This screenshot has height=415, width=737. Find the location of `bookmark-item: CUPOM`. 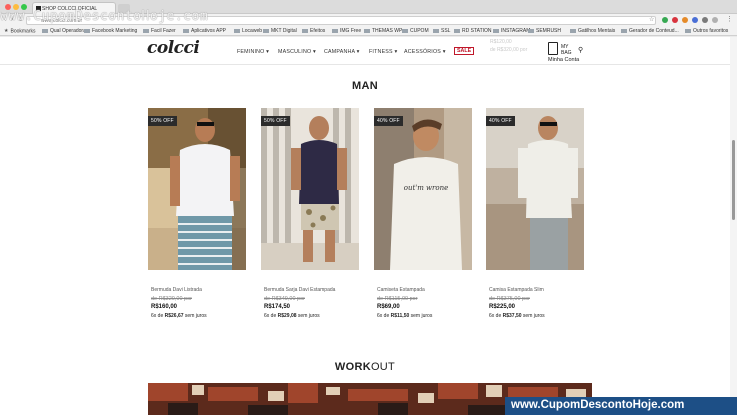

bookmark-item: CUPOM is located at coordinates (415, 31).